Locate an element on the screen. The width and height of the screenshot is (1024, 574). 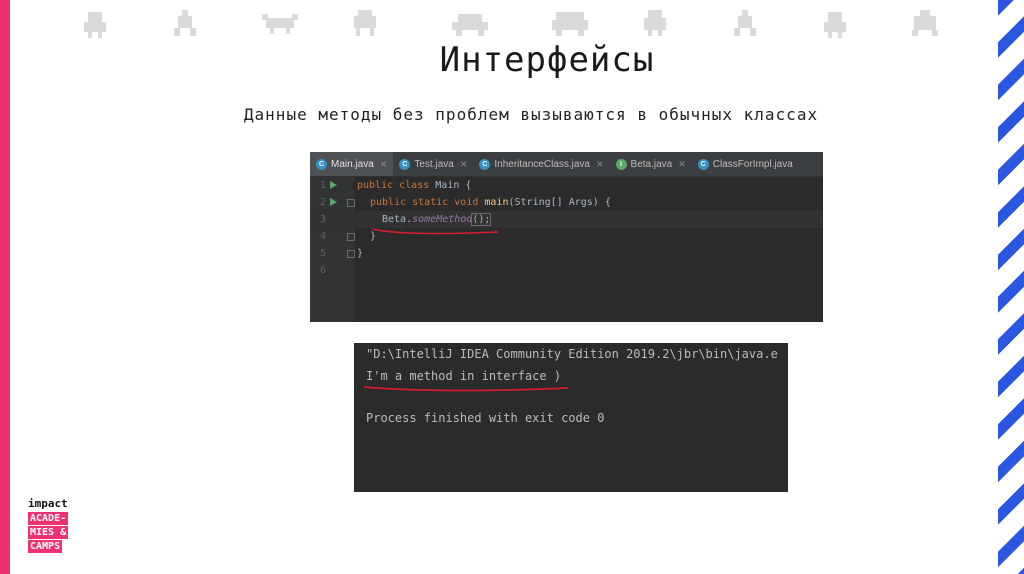
logo-line: ACADE- is located at coordinates (48, 518).